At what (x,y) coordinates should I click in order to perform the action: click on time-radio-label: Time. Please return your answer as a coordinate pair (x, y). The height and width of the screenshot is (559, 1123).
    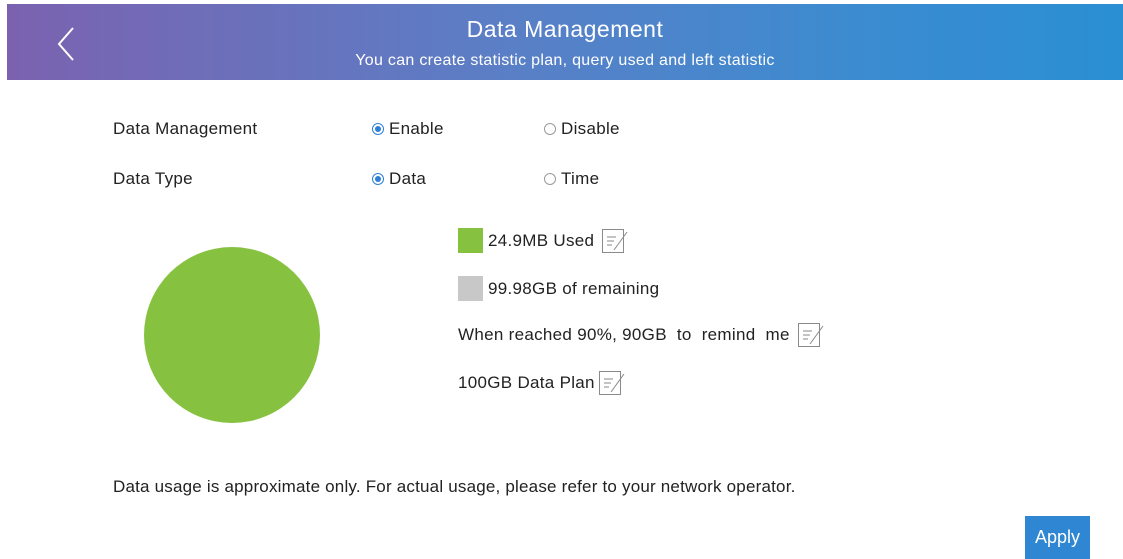
    Looking at the image, I should click on (580, 178).